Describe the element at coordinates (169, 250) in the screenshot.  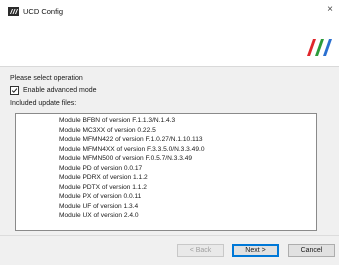
I see `button-bar: < Back Next > Cancel` at that location.